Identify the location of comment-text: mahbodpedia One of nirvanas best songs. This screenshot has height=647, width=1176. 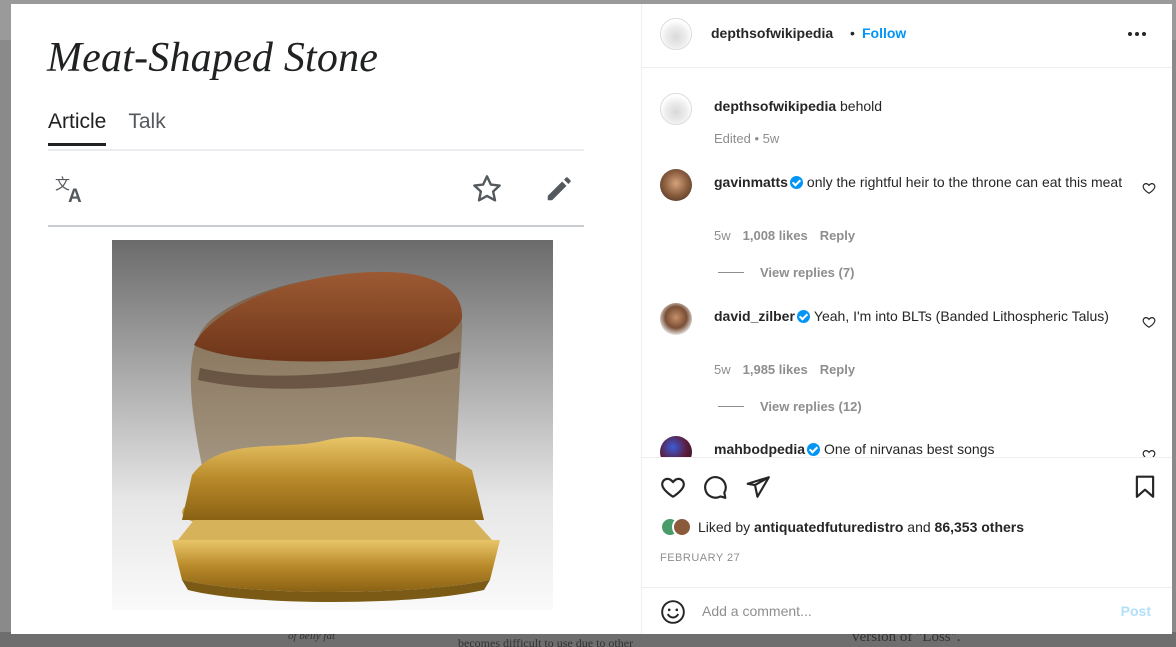
(924, 448).